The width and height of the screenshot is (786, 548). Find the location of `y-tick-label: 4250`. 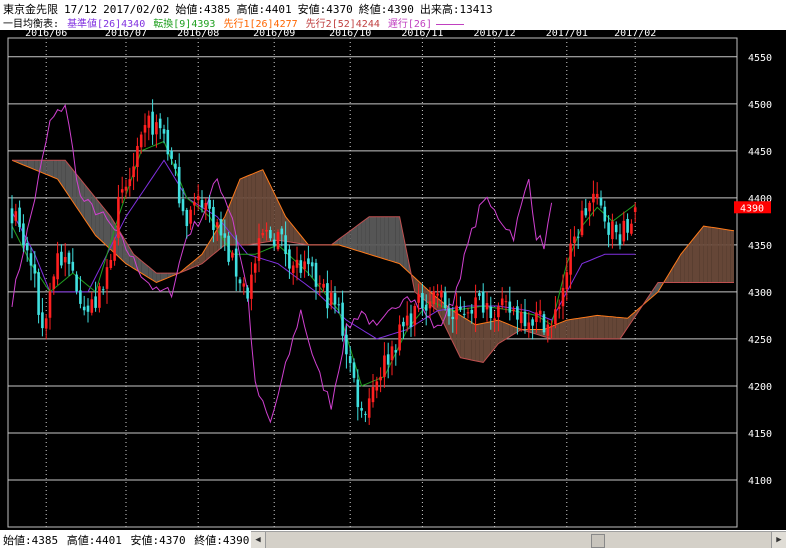

y-tick-label: 4250 is located at coordinates (760, 340).